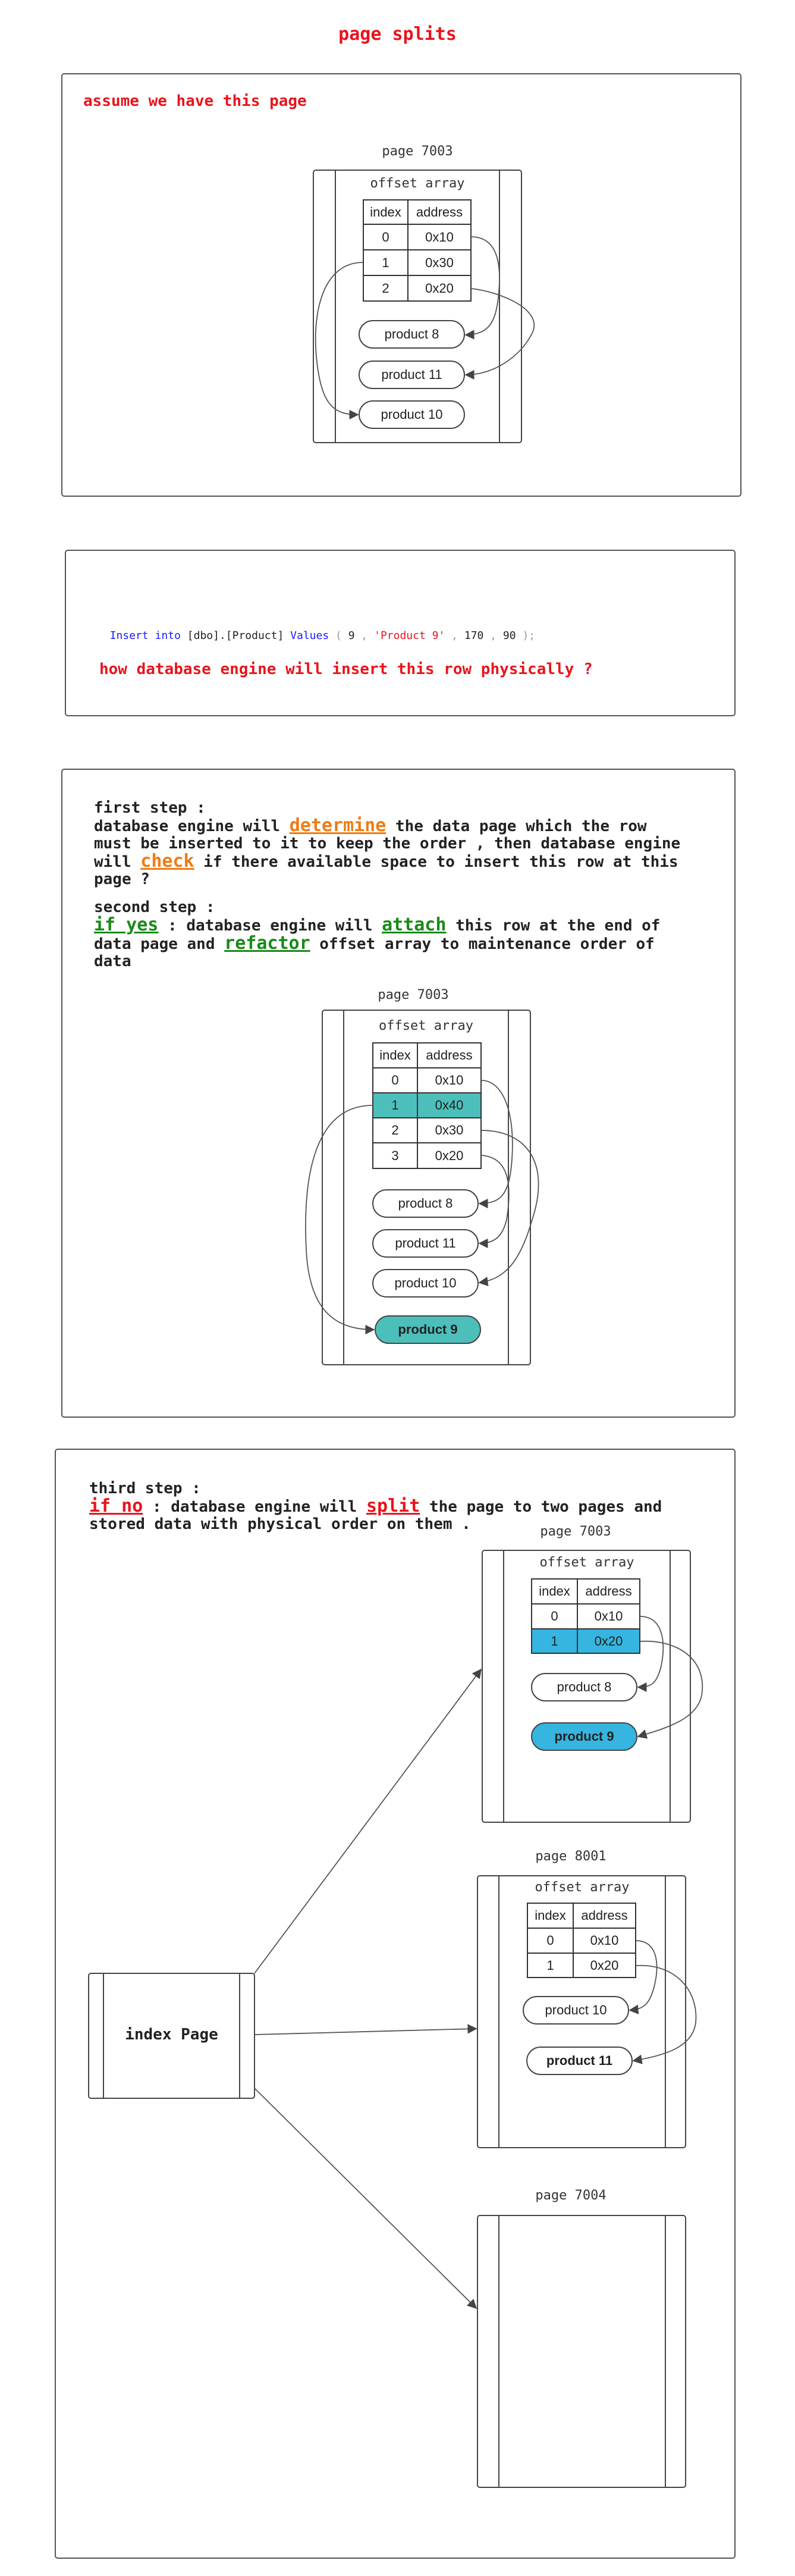  What do you see at coordinates (604, 1916) in the screenshot?
I see `s4-pageB-header-address: address` at bounding box center [604, 1916].